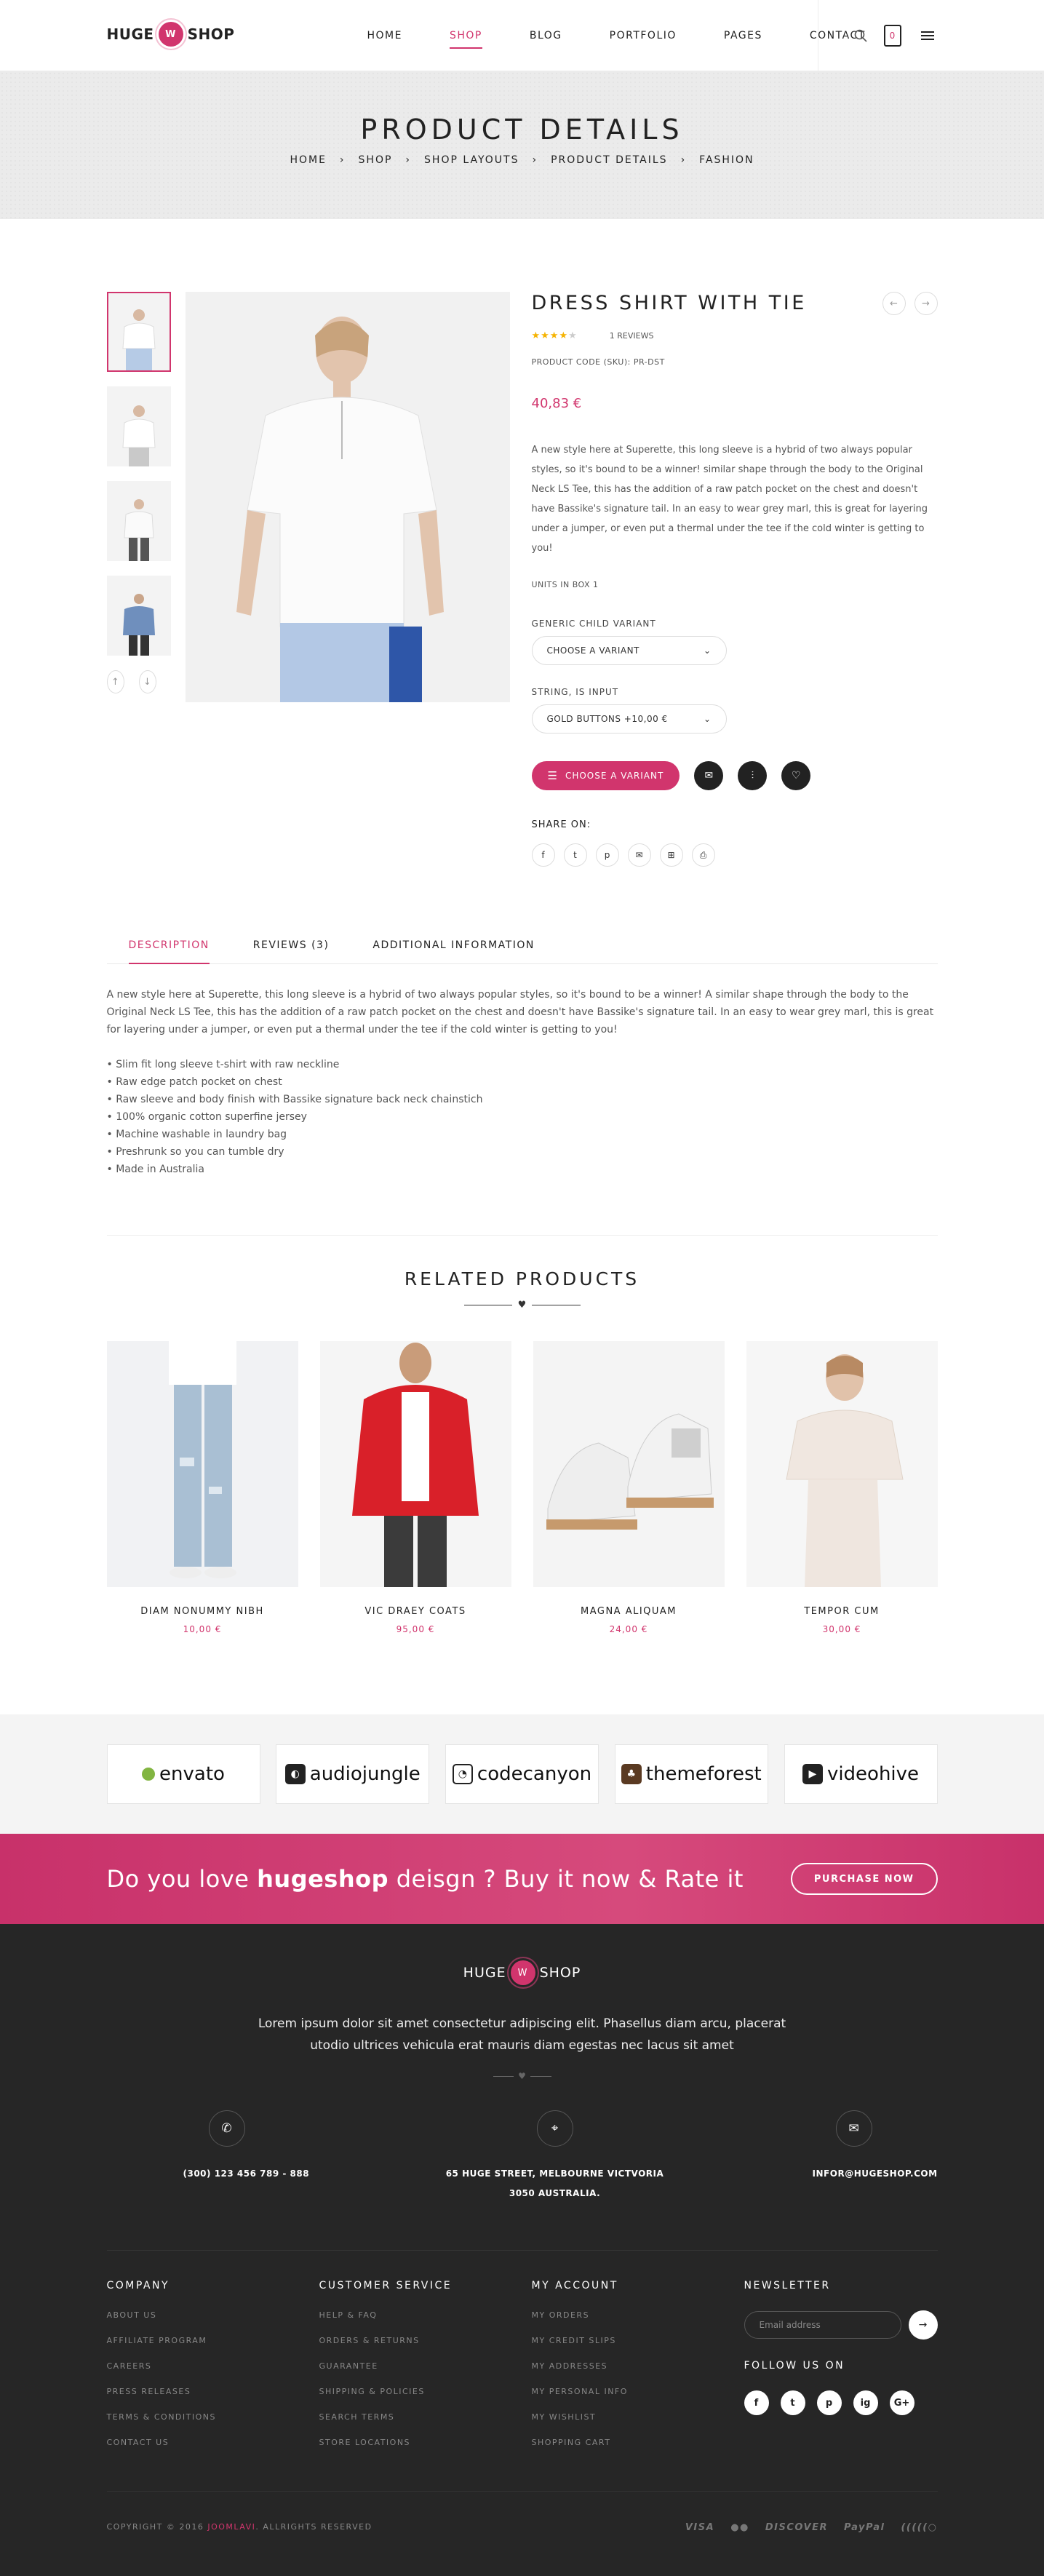 The height and width of the screenshot is (2576, 1044). What do you see at coordinates (743, 35) in the screenshot?
I see `nav-pages: PAGES` at bounding box center [743, 35].